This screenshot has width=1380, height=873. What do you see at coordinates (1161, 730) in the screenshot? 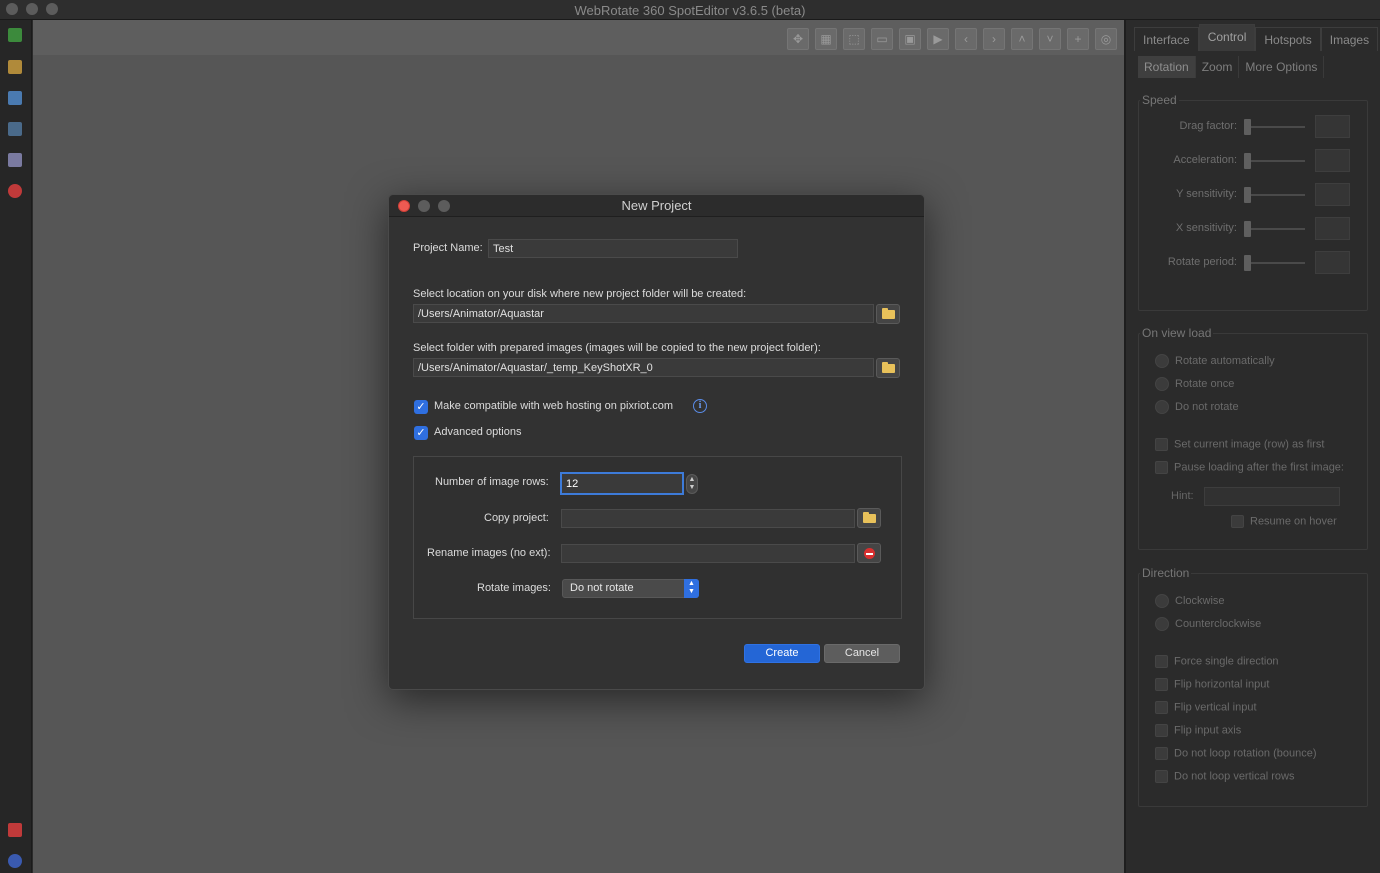
I see `flip-input-axis-checkbox` at bounding box center [1161, 730].